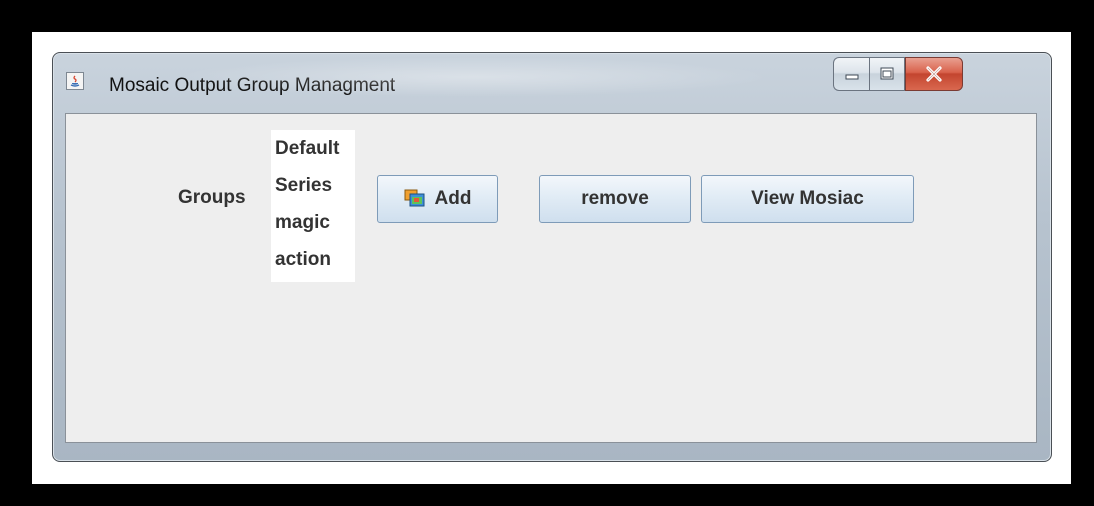 This screenshot has height=506, width=1094. I want to click on close-icon, so click(934, 74).